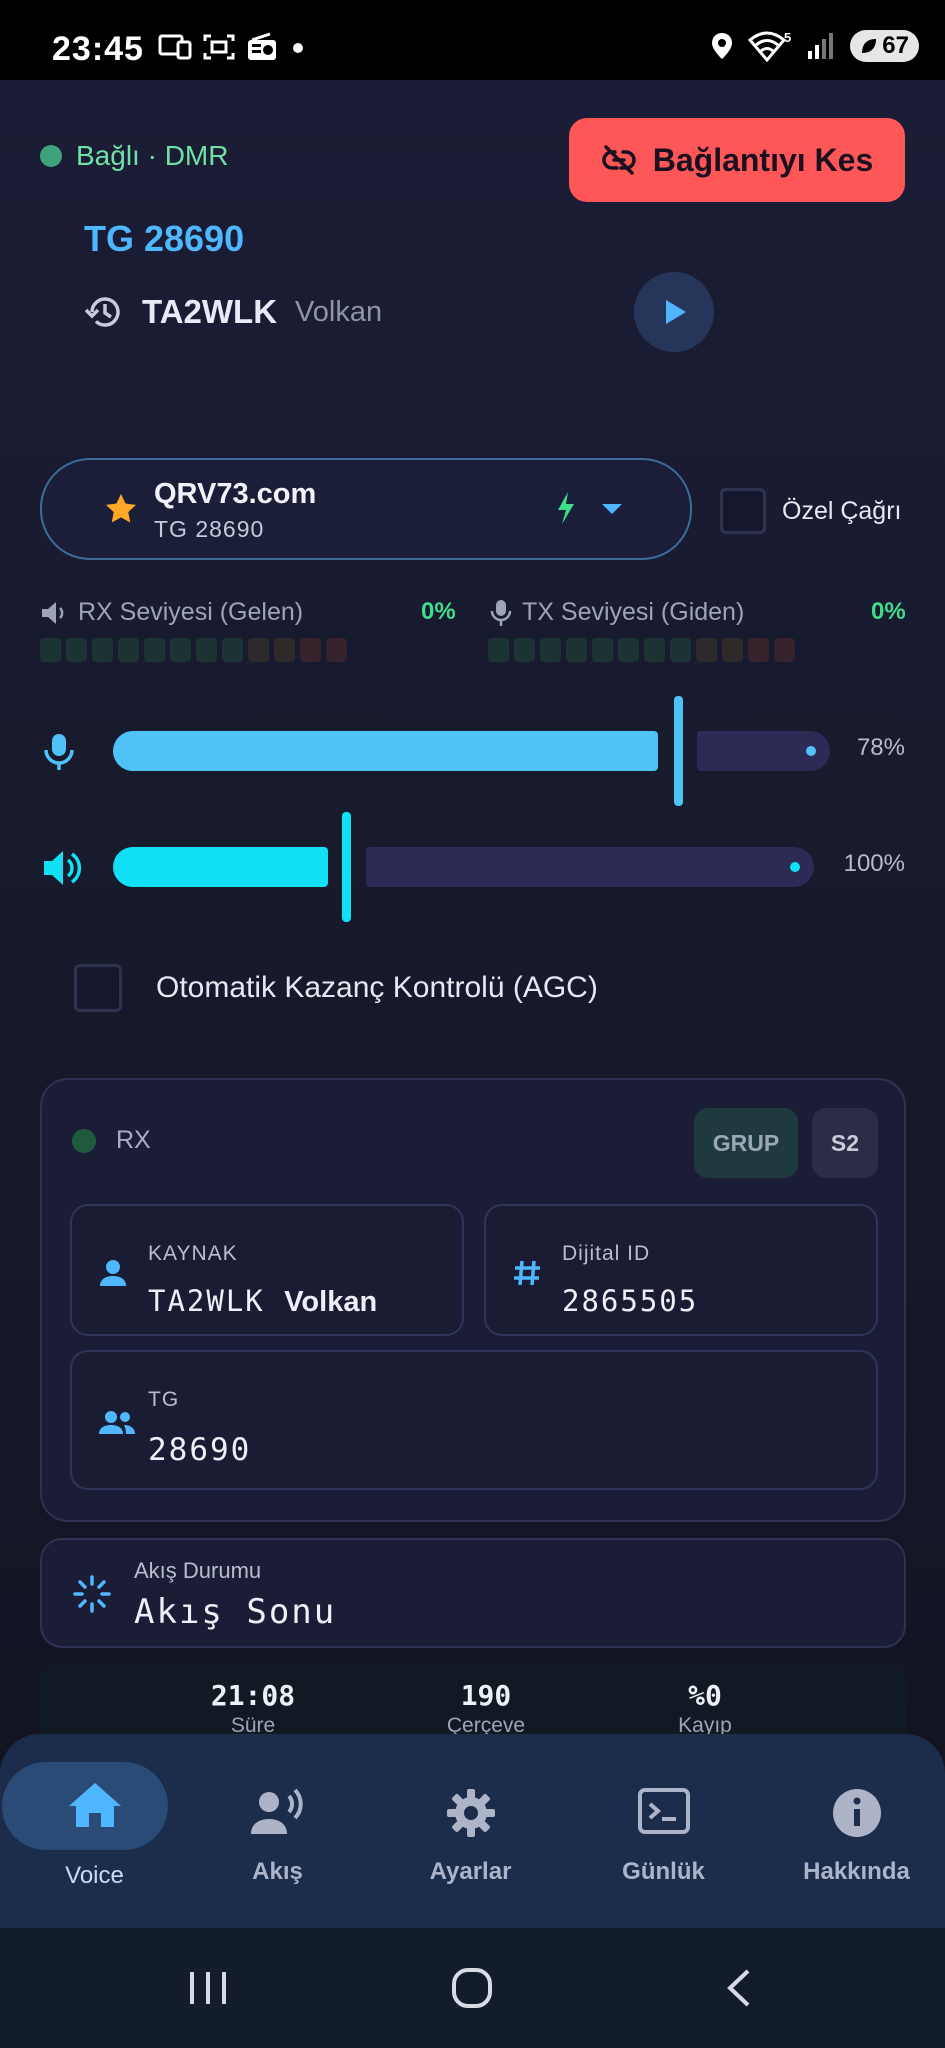  Describe the element at coordinates (276, 1811) in the screenshot. I see `person-voice-icon` at that location.